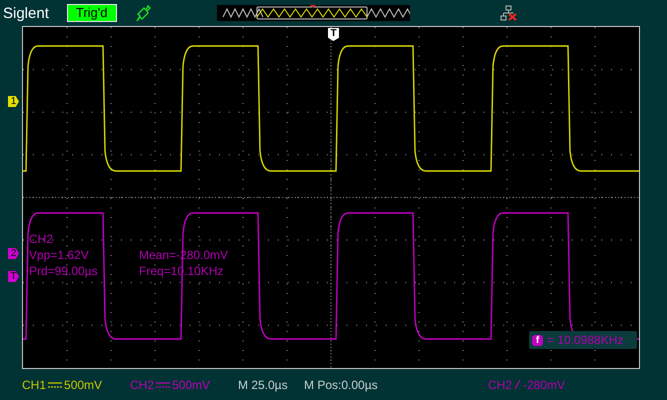  Describe the element at coordinates (263, 385) in the screenshot. I see `timebase-label: M 25.0µs` at that location.